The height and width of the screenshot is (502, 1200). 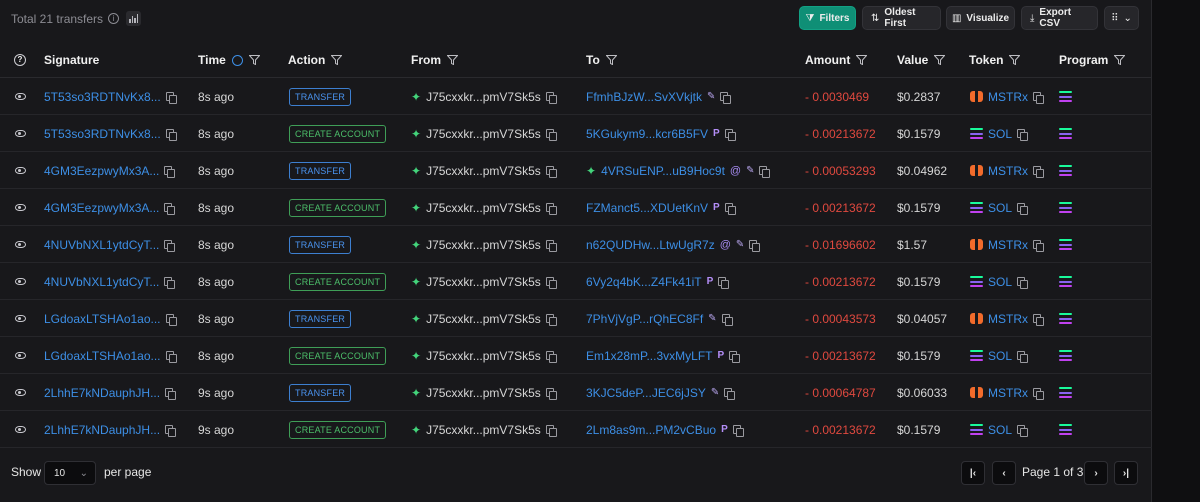 What do you see at coordinates (1096, 473) in the screenshot?
I see `next-page-button: ›` at bounding box center [1096, 473].